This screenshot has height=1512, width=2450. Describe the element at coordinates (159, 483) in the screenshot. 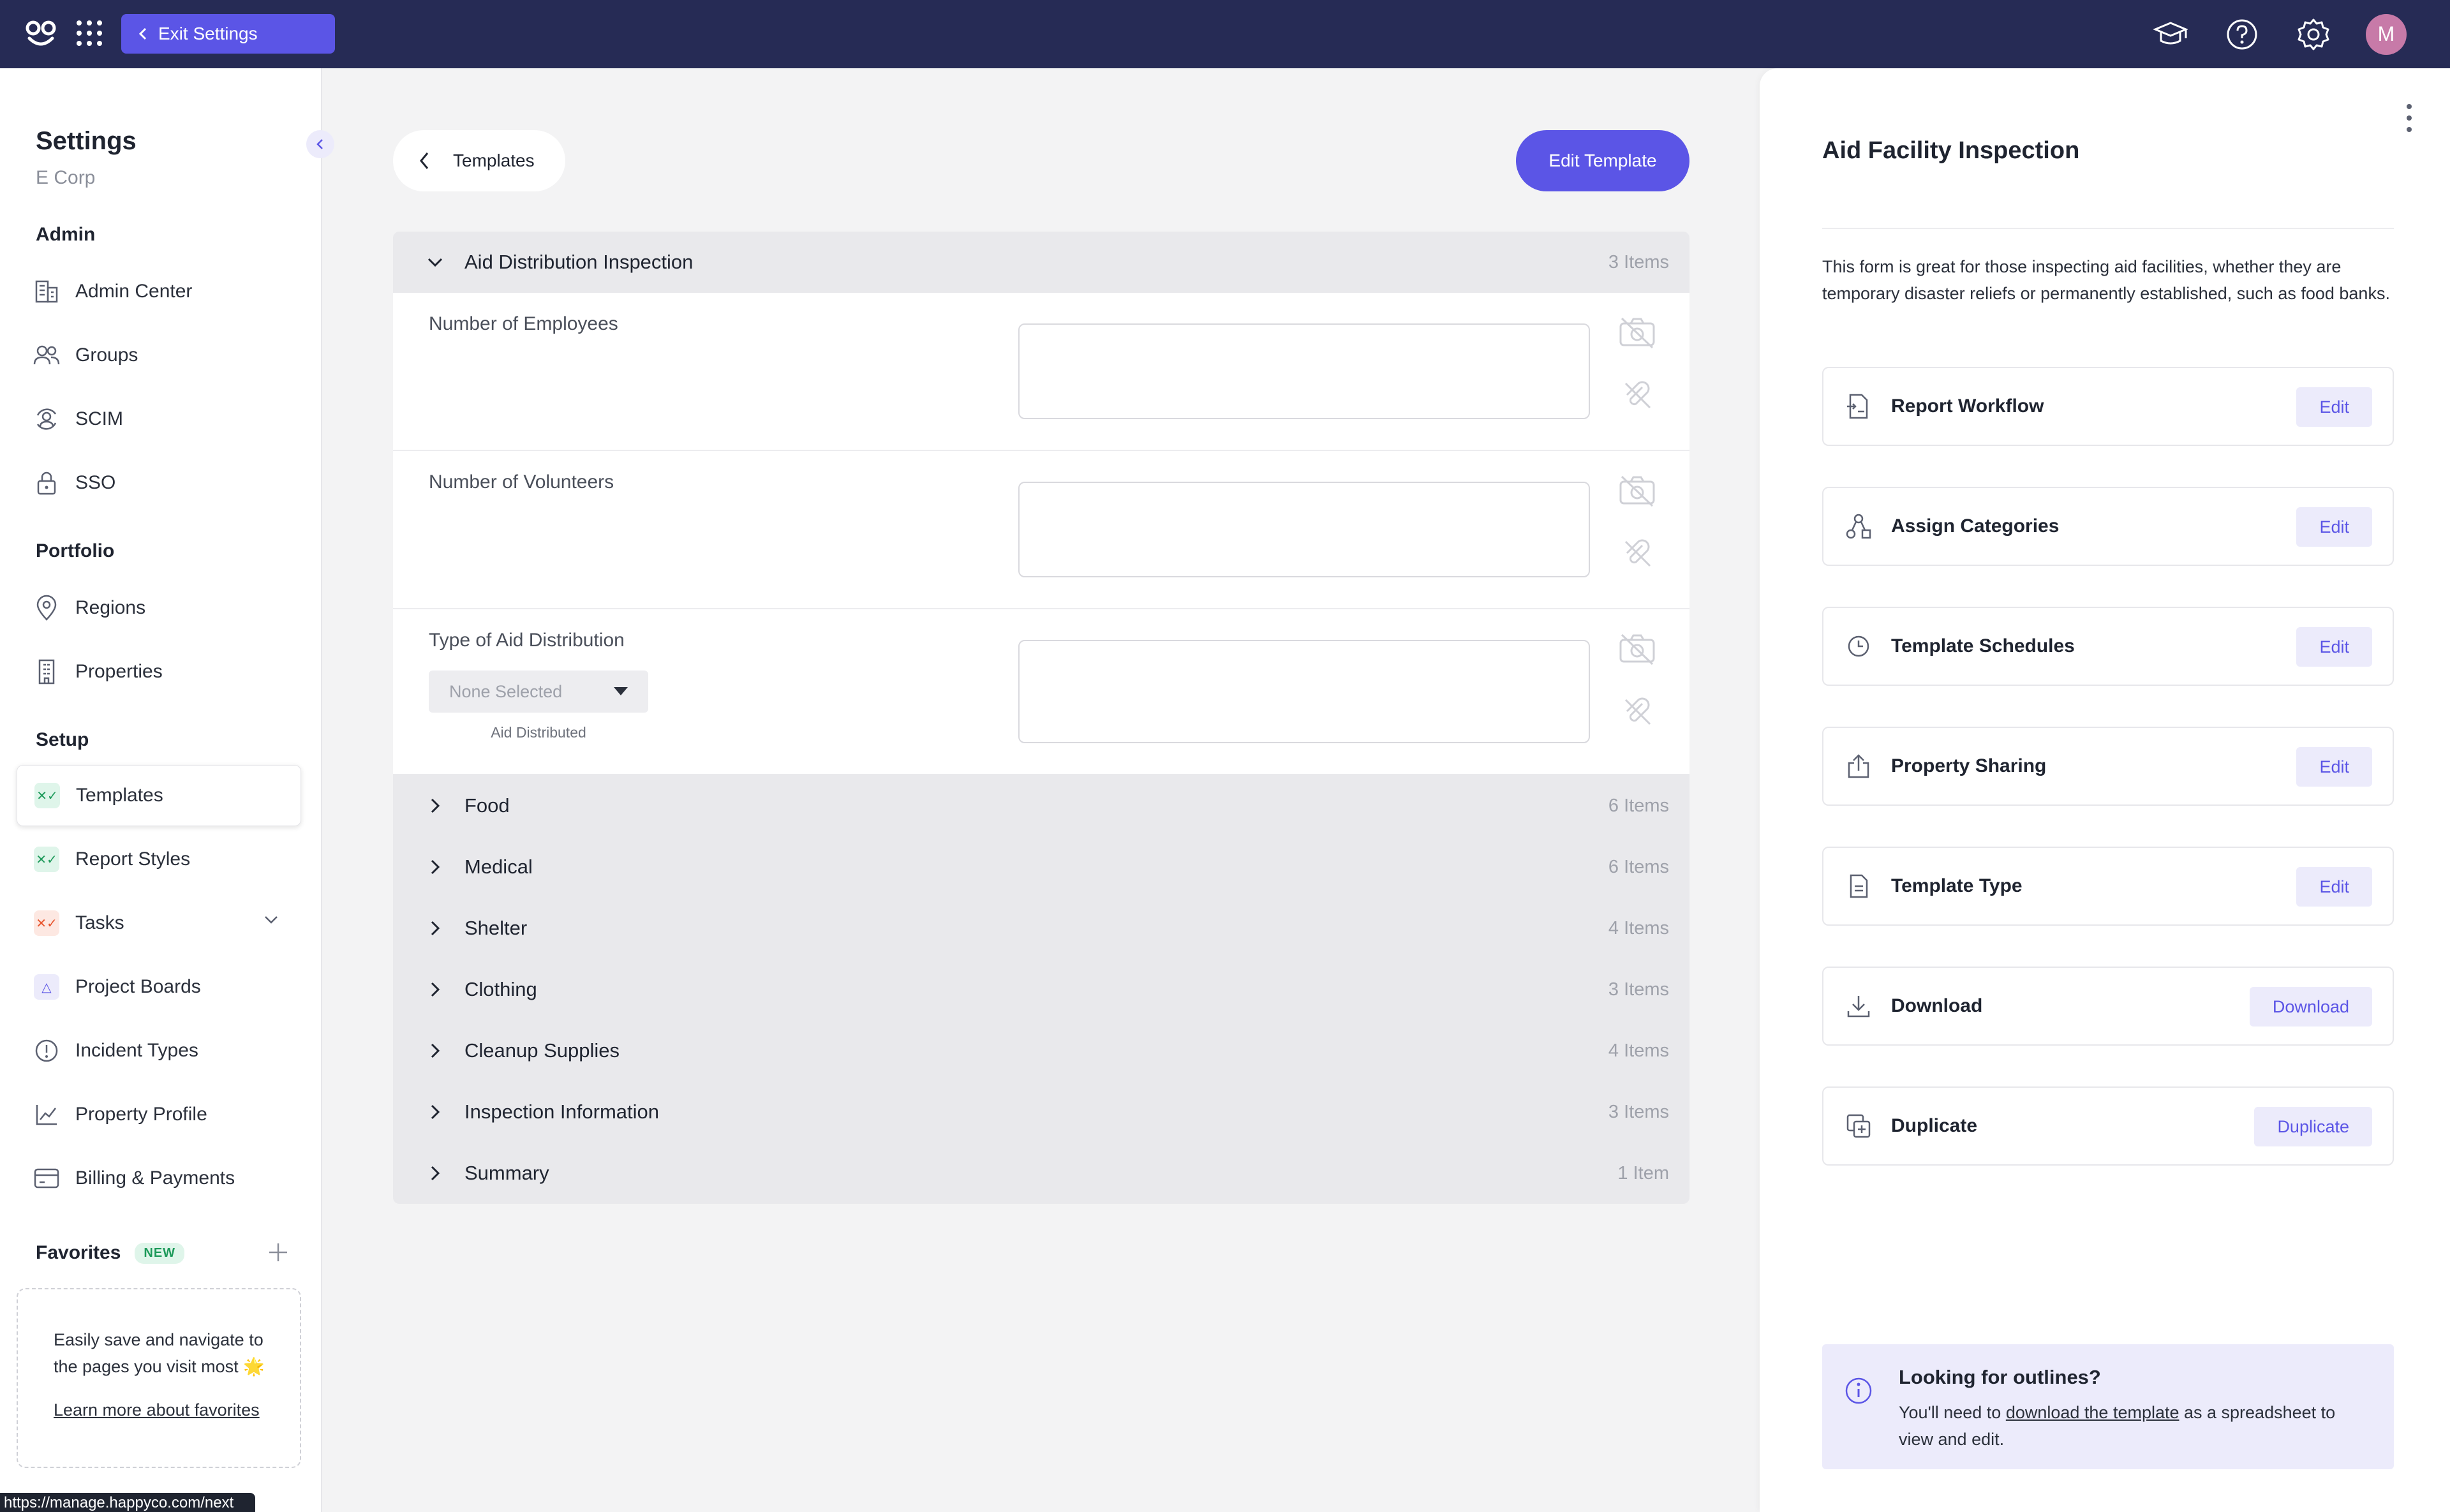

I see `sidebar-item-sso: SSO` at that location.